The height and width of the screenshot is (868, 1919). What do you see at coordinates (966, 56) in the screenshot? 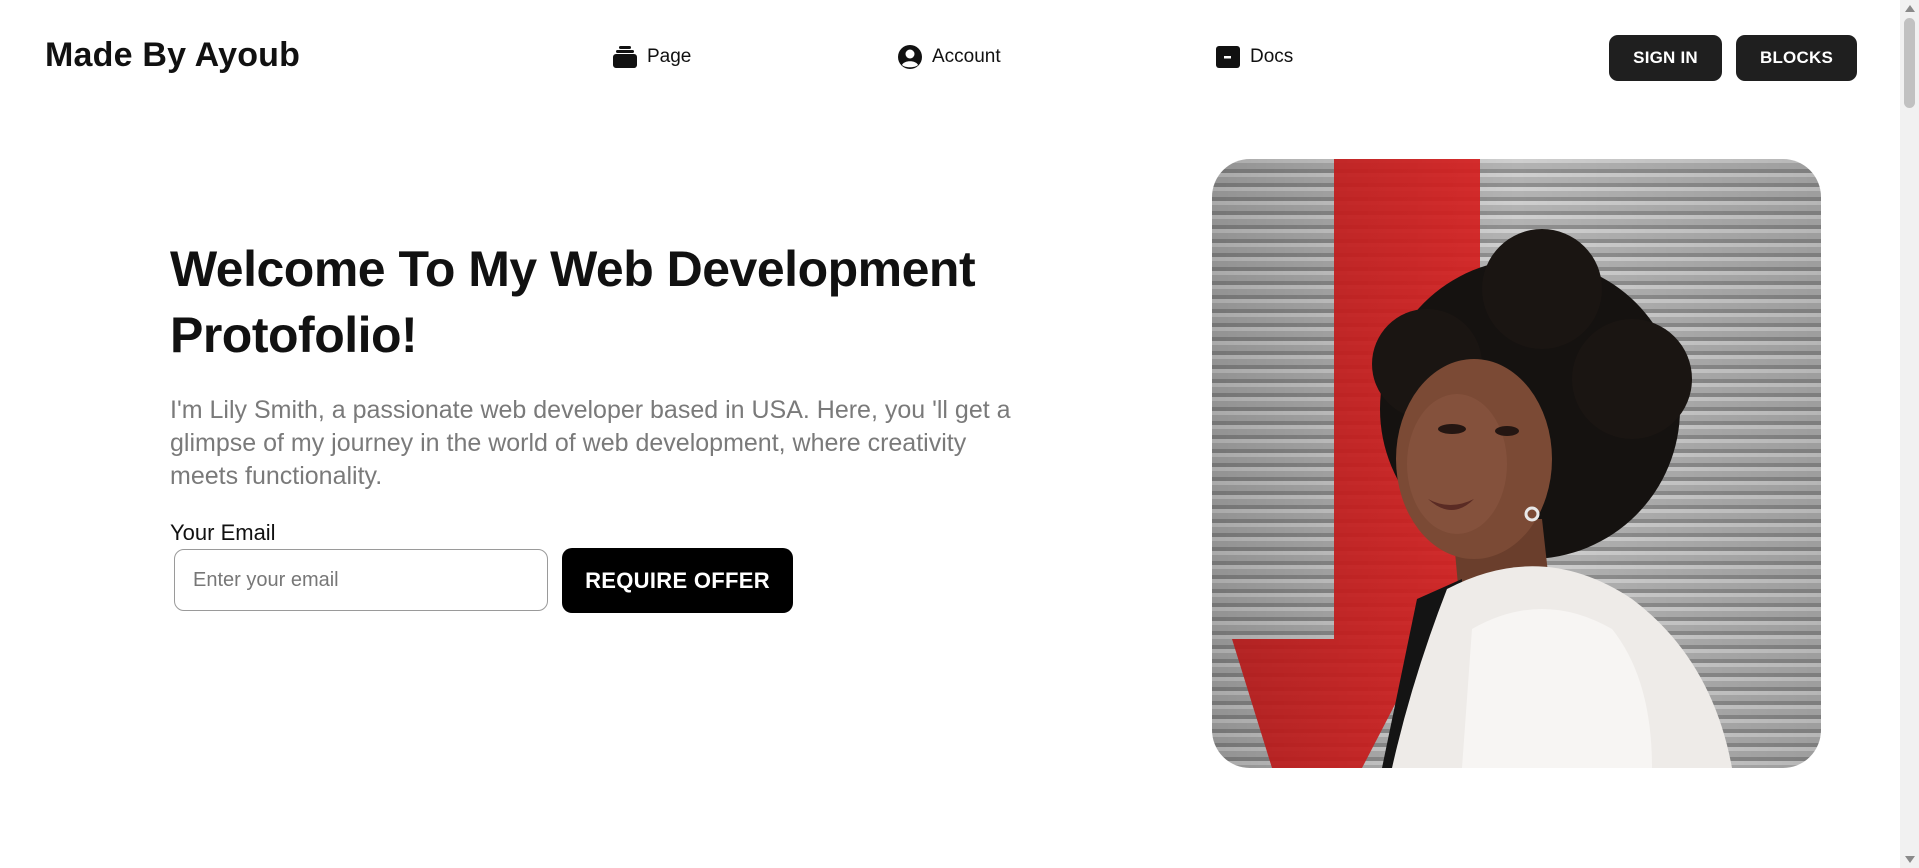
I see `nav-item-label: Account` at bounding box center [966, 56].